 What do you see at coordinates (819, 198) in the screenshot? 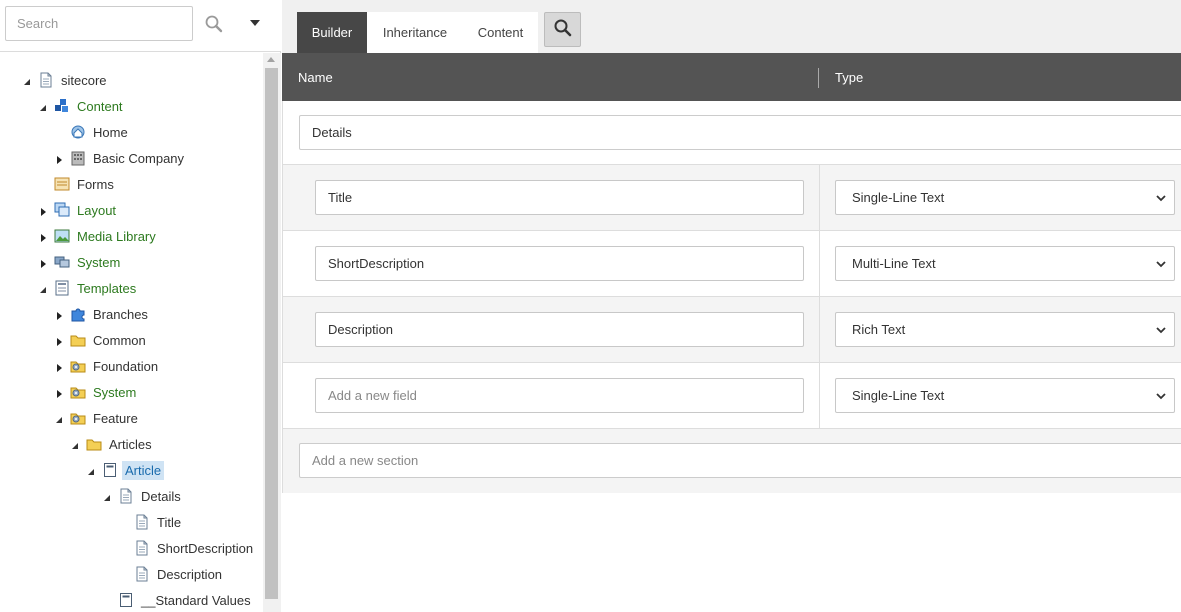
I see `row-divider` at bounding box center [819, 198].